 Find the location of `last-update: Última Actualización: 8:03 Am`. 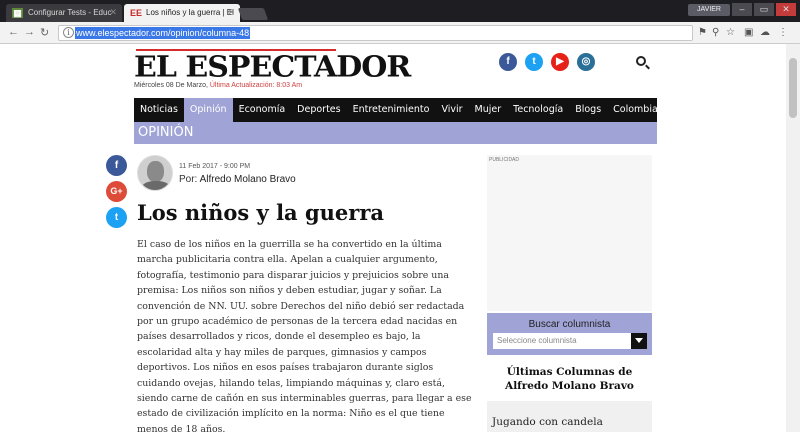

last-update: Última Actualización: 8:03 Am is located at coordinates (256, 85).